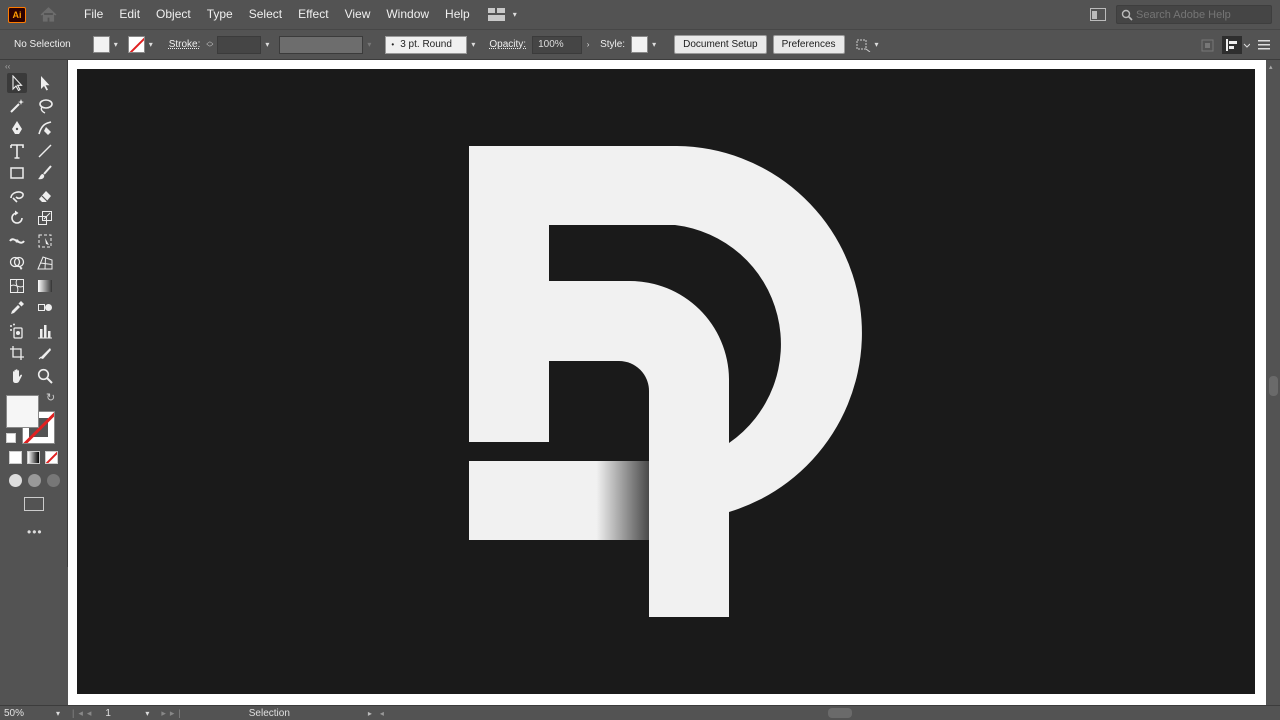 This screenshot has height=720, width=1280. What do you see at coordinates (53, 480) in the screenshot?
I see `draw-inside-icon` at bounding box center [53, 480].